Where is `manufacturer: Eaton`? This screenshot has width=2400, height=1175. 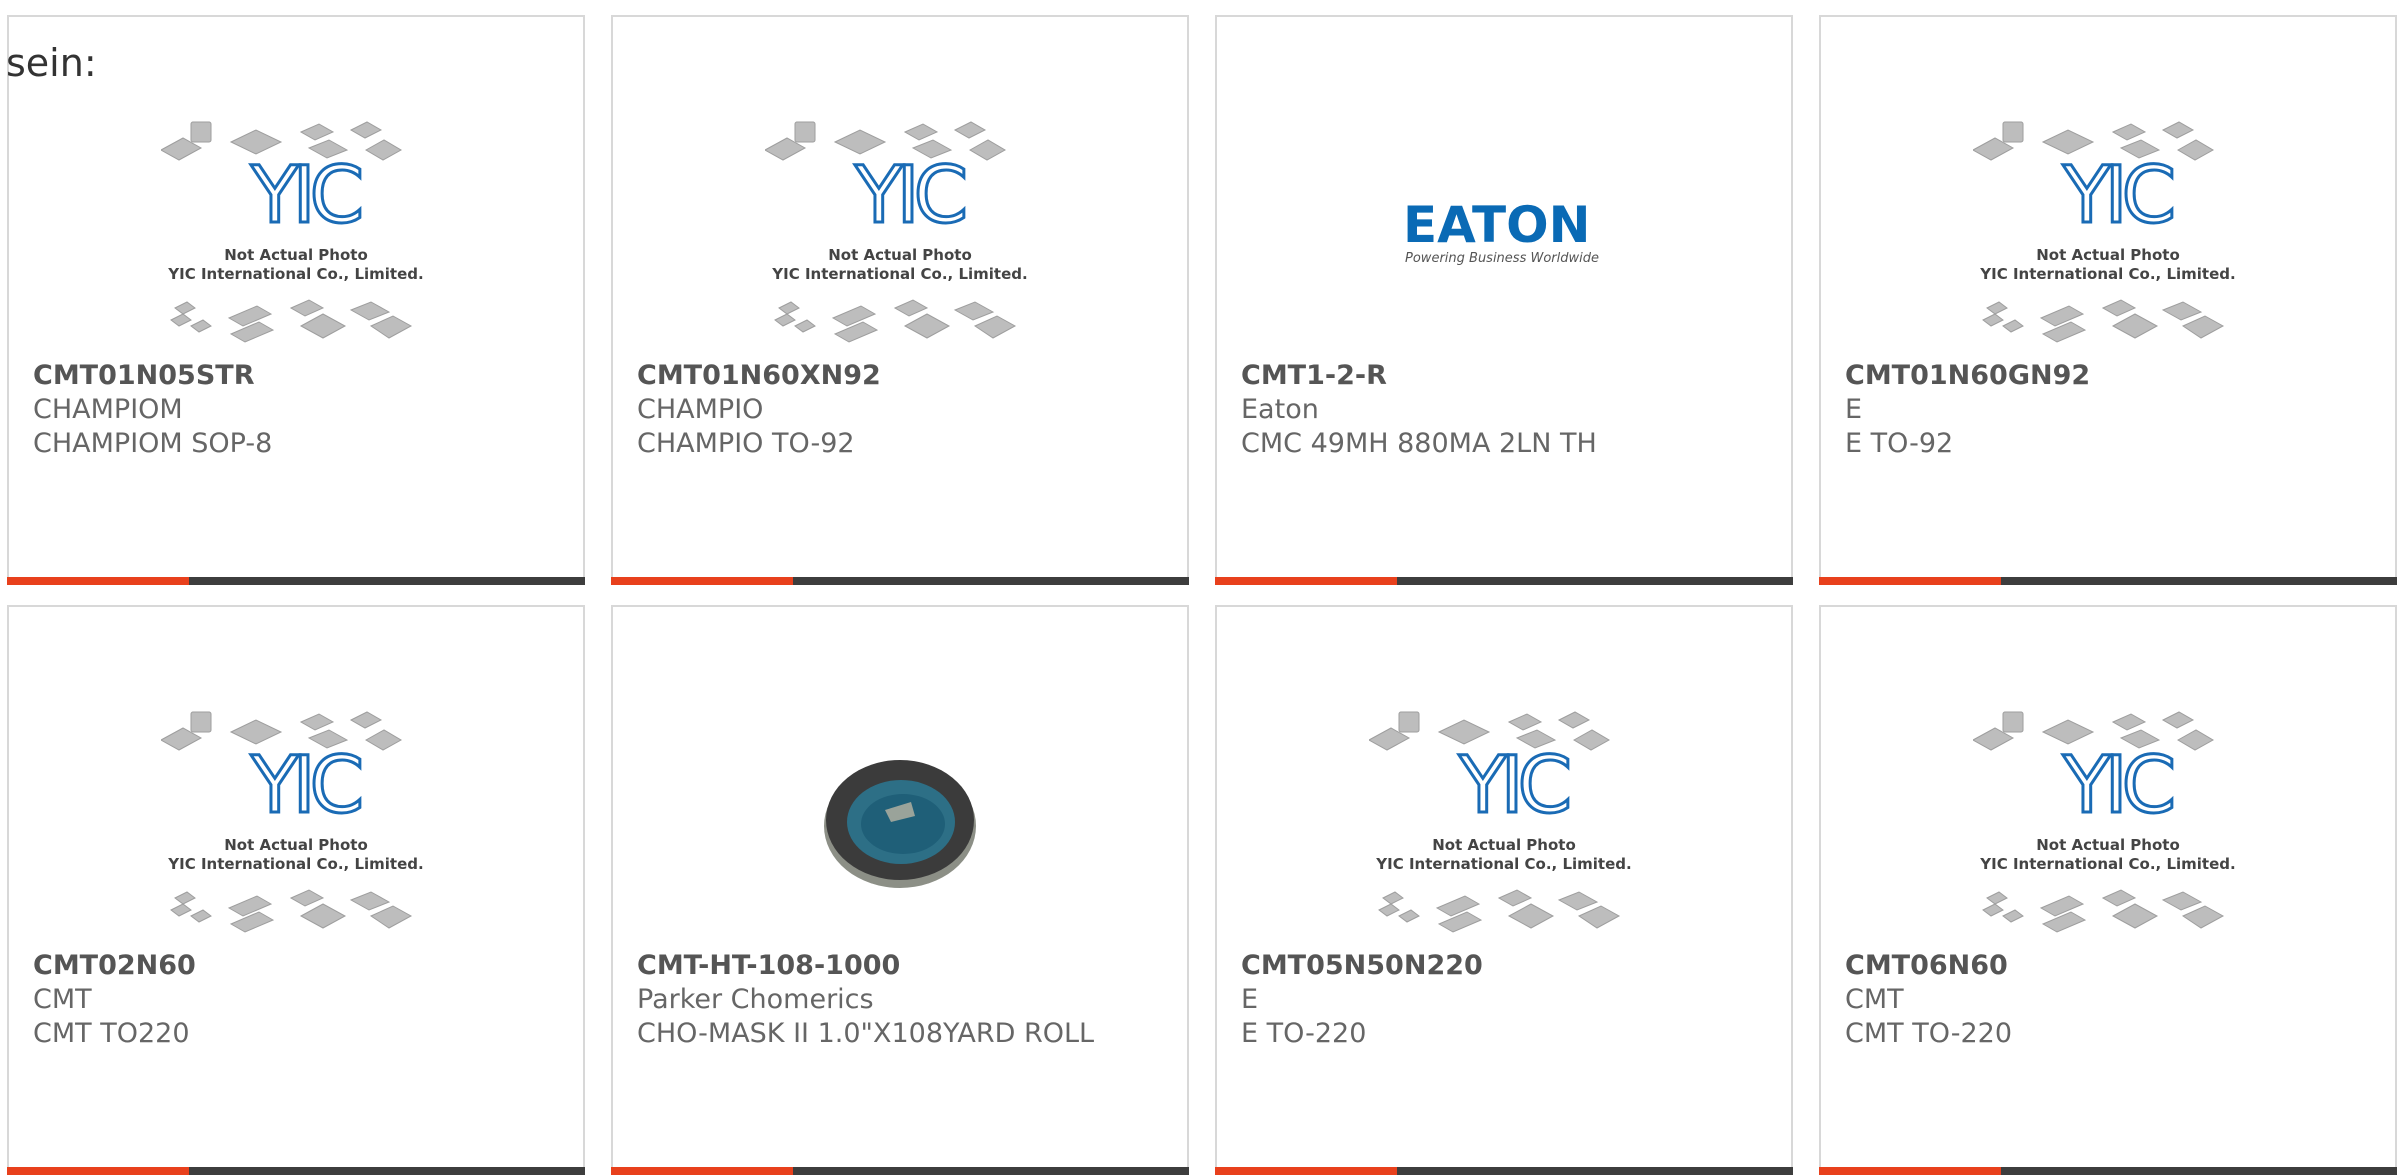 manufacturer: Eaton is located at coordinates (1280, 409).